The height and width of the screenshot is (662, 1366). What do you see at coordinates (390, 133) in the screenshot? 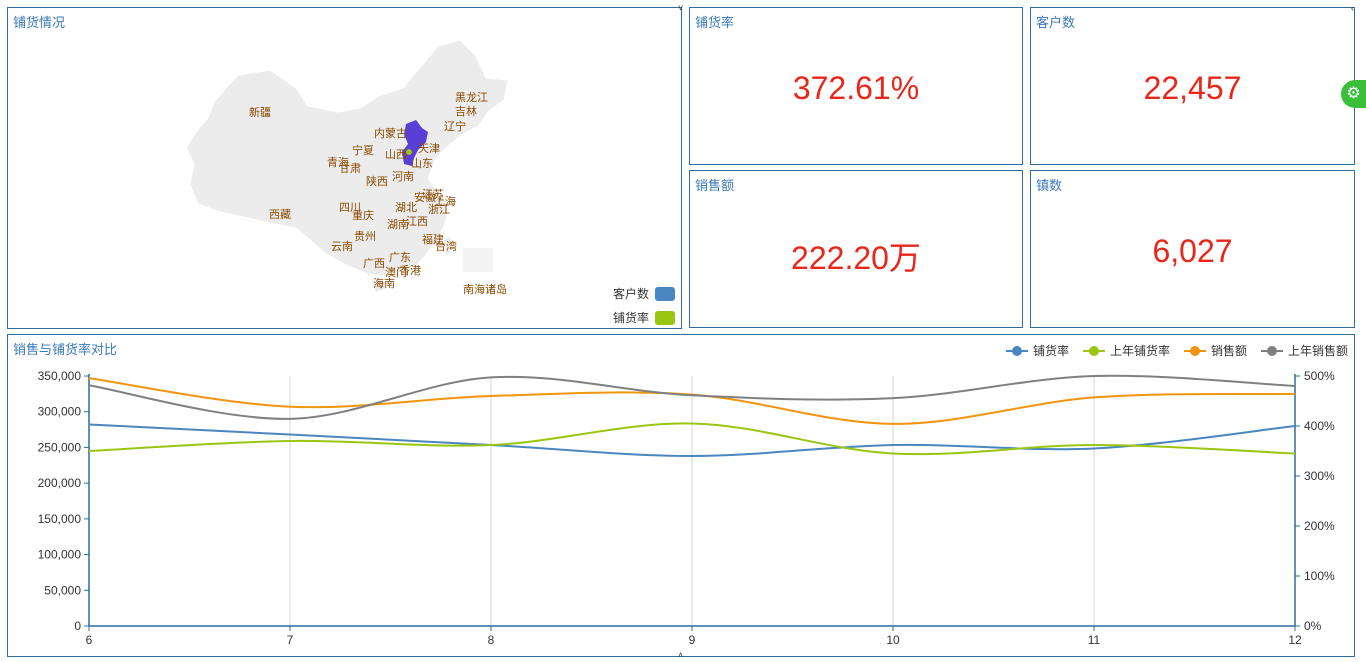
I see `province-label: 内蒙古` at bounding box center [390, 133].